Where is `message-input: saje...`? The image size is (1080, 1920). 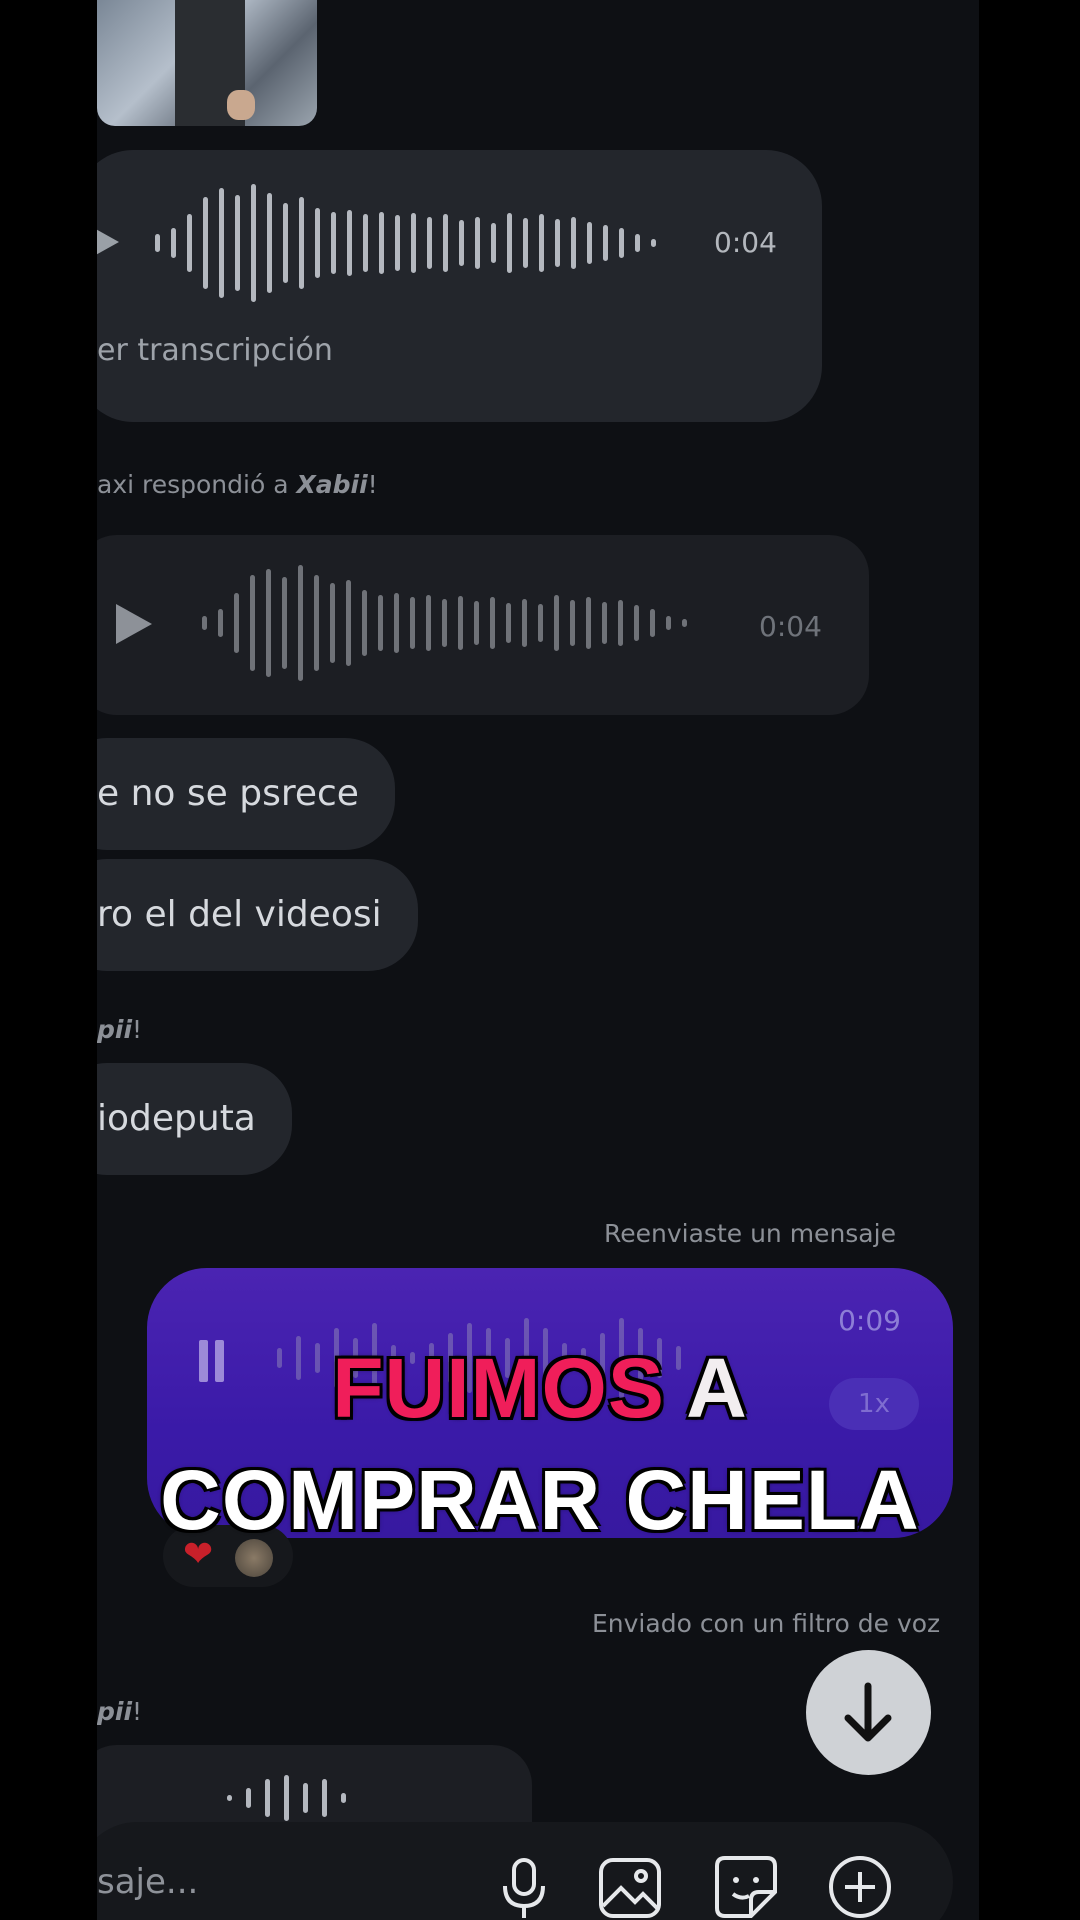 message-input: saje... is located at coordinates (147, 1882).